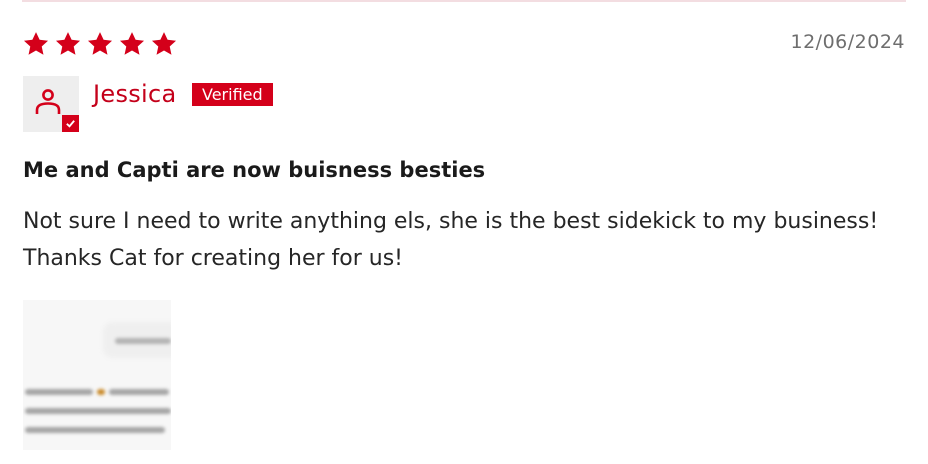 The height and width of the screenshot is (464, 928). Describe the element at coordinates (135, 94) in the screenshot. I see `author-name: Jessica` at that location.